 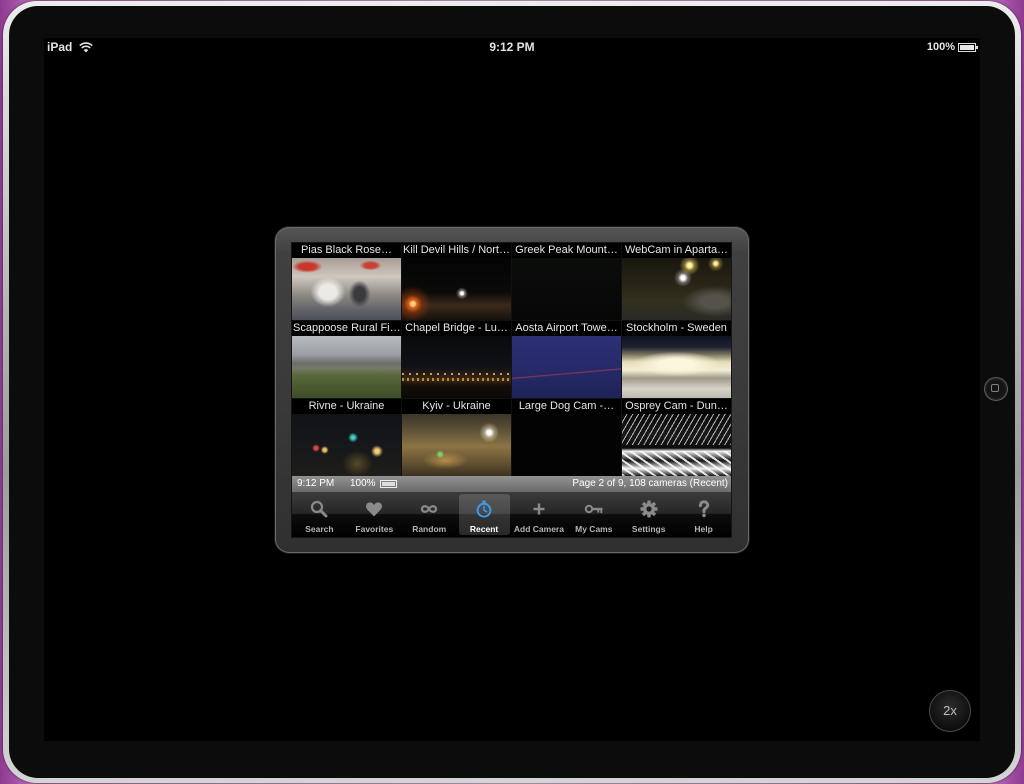 What do you see at coordinates (648, 529) in the screenshot?
I see `tab-label: Settings` at bounding box center [648, 529].